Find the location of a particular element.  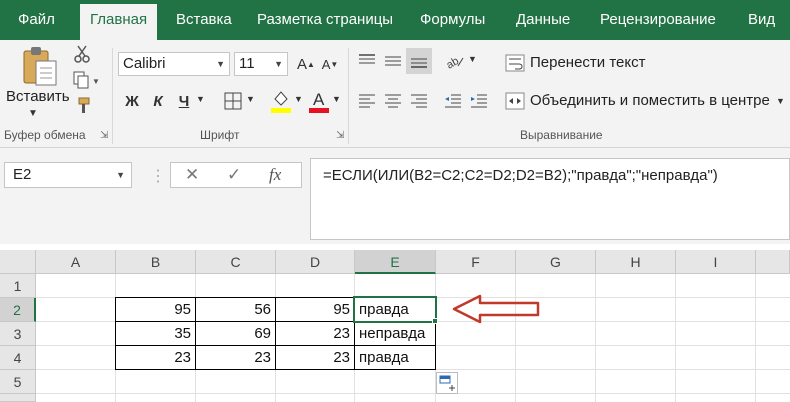

cell-b4: 23 is located at coordinates (155, 358).